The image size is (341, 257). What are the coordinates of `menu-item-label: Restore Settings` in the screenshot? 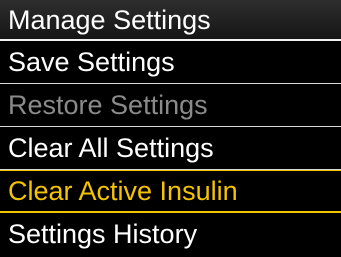 It's located at (108, 105).